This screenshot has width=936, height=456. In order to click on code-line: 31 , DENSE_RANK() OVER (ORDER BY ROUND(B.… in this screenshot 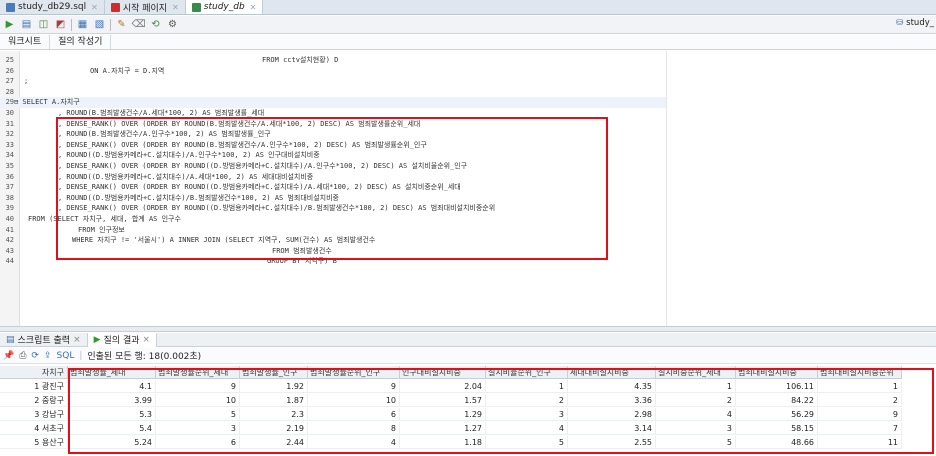, I will do `click(333, 124)`.